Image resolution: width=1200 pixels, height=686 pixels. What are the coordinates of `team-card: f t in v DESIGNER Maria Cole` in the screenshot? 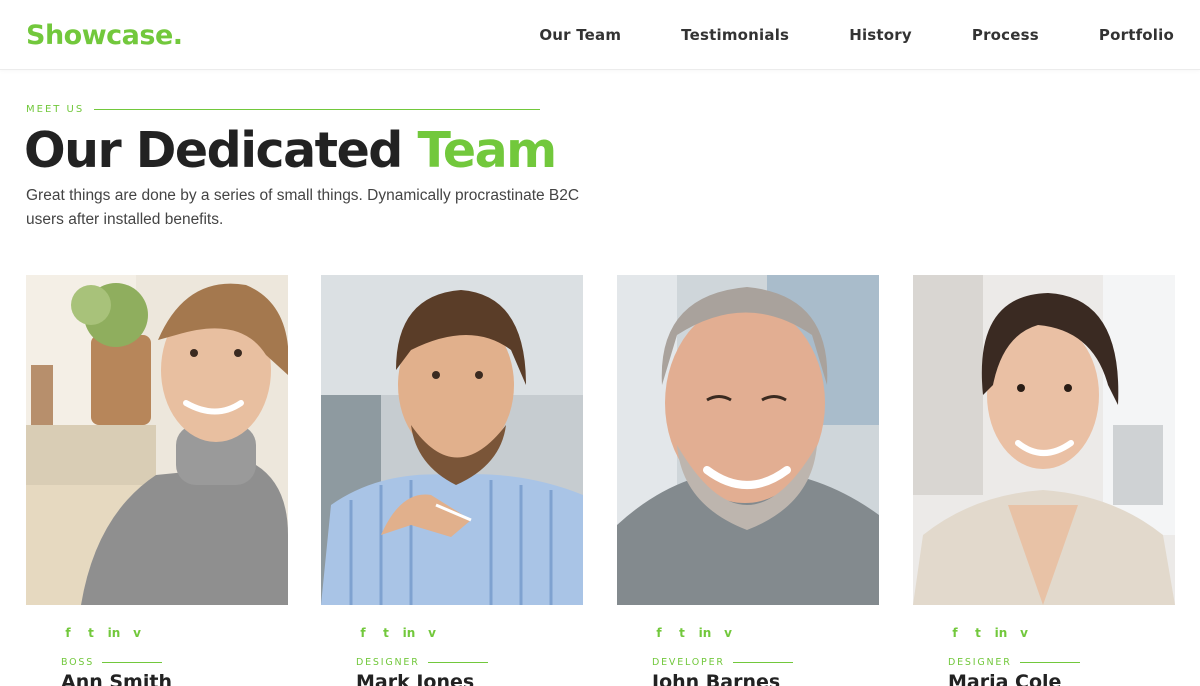 It's located at (1044, 480).